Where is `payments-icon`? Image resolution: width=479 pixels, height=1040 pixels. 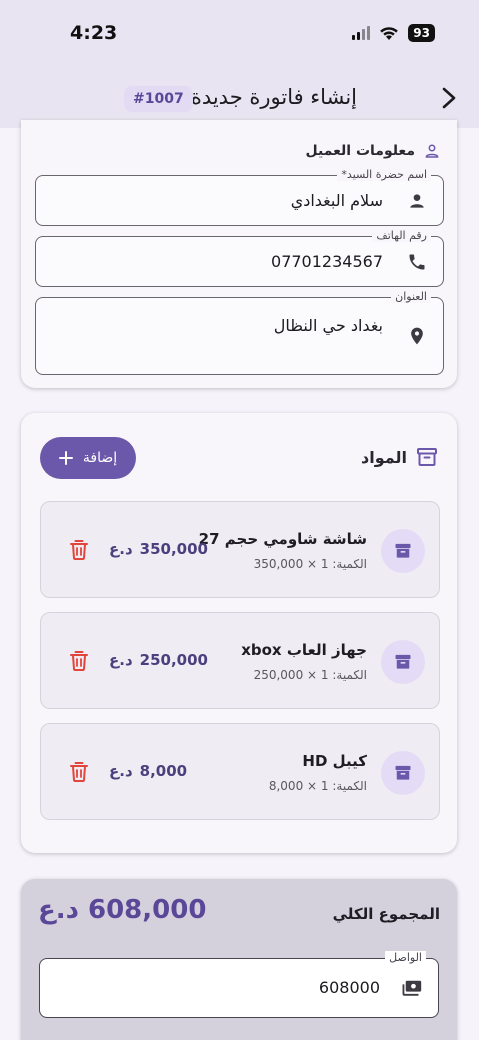
payments-icon is located at coordinates (412, 988).